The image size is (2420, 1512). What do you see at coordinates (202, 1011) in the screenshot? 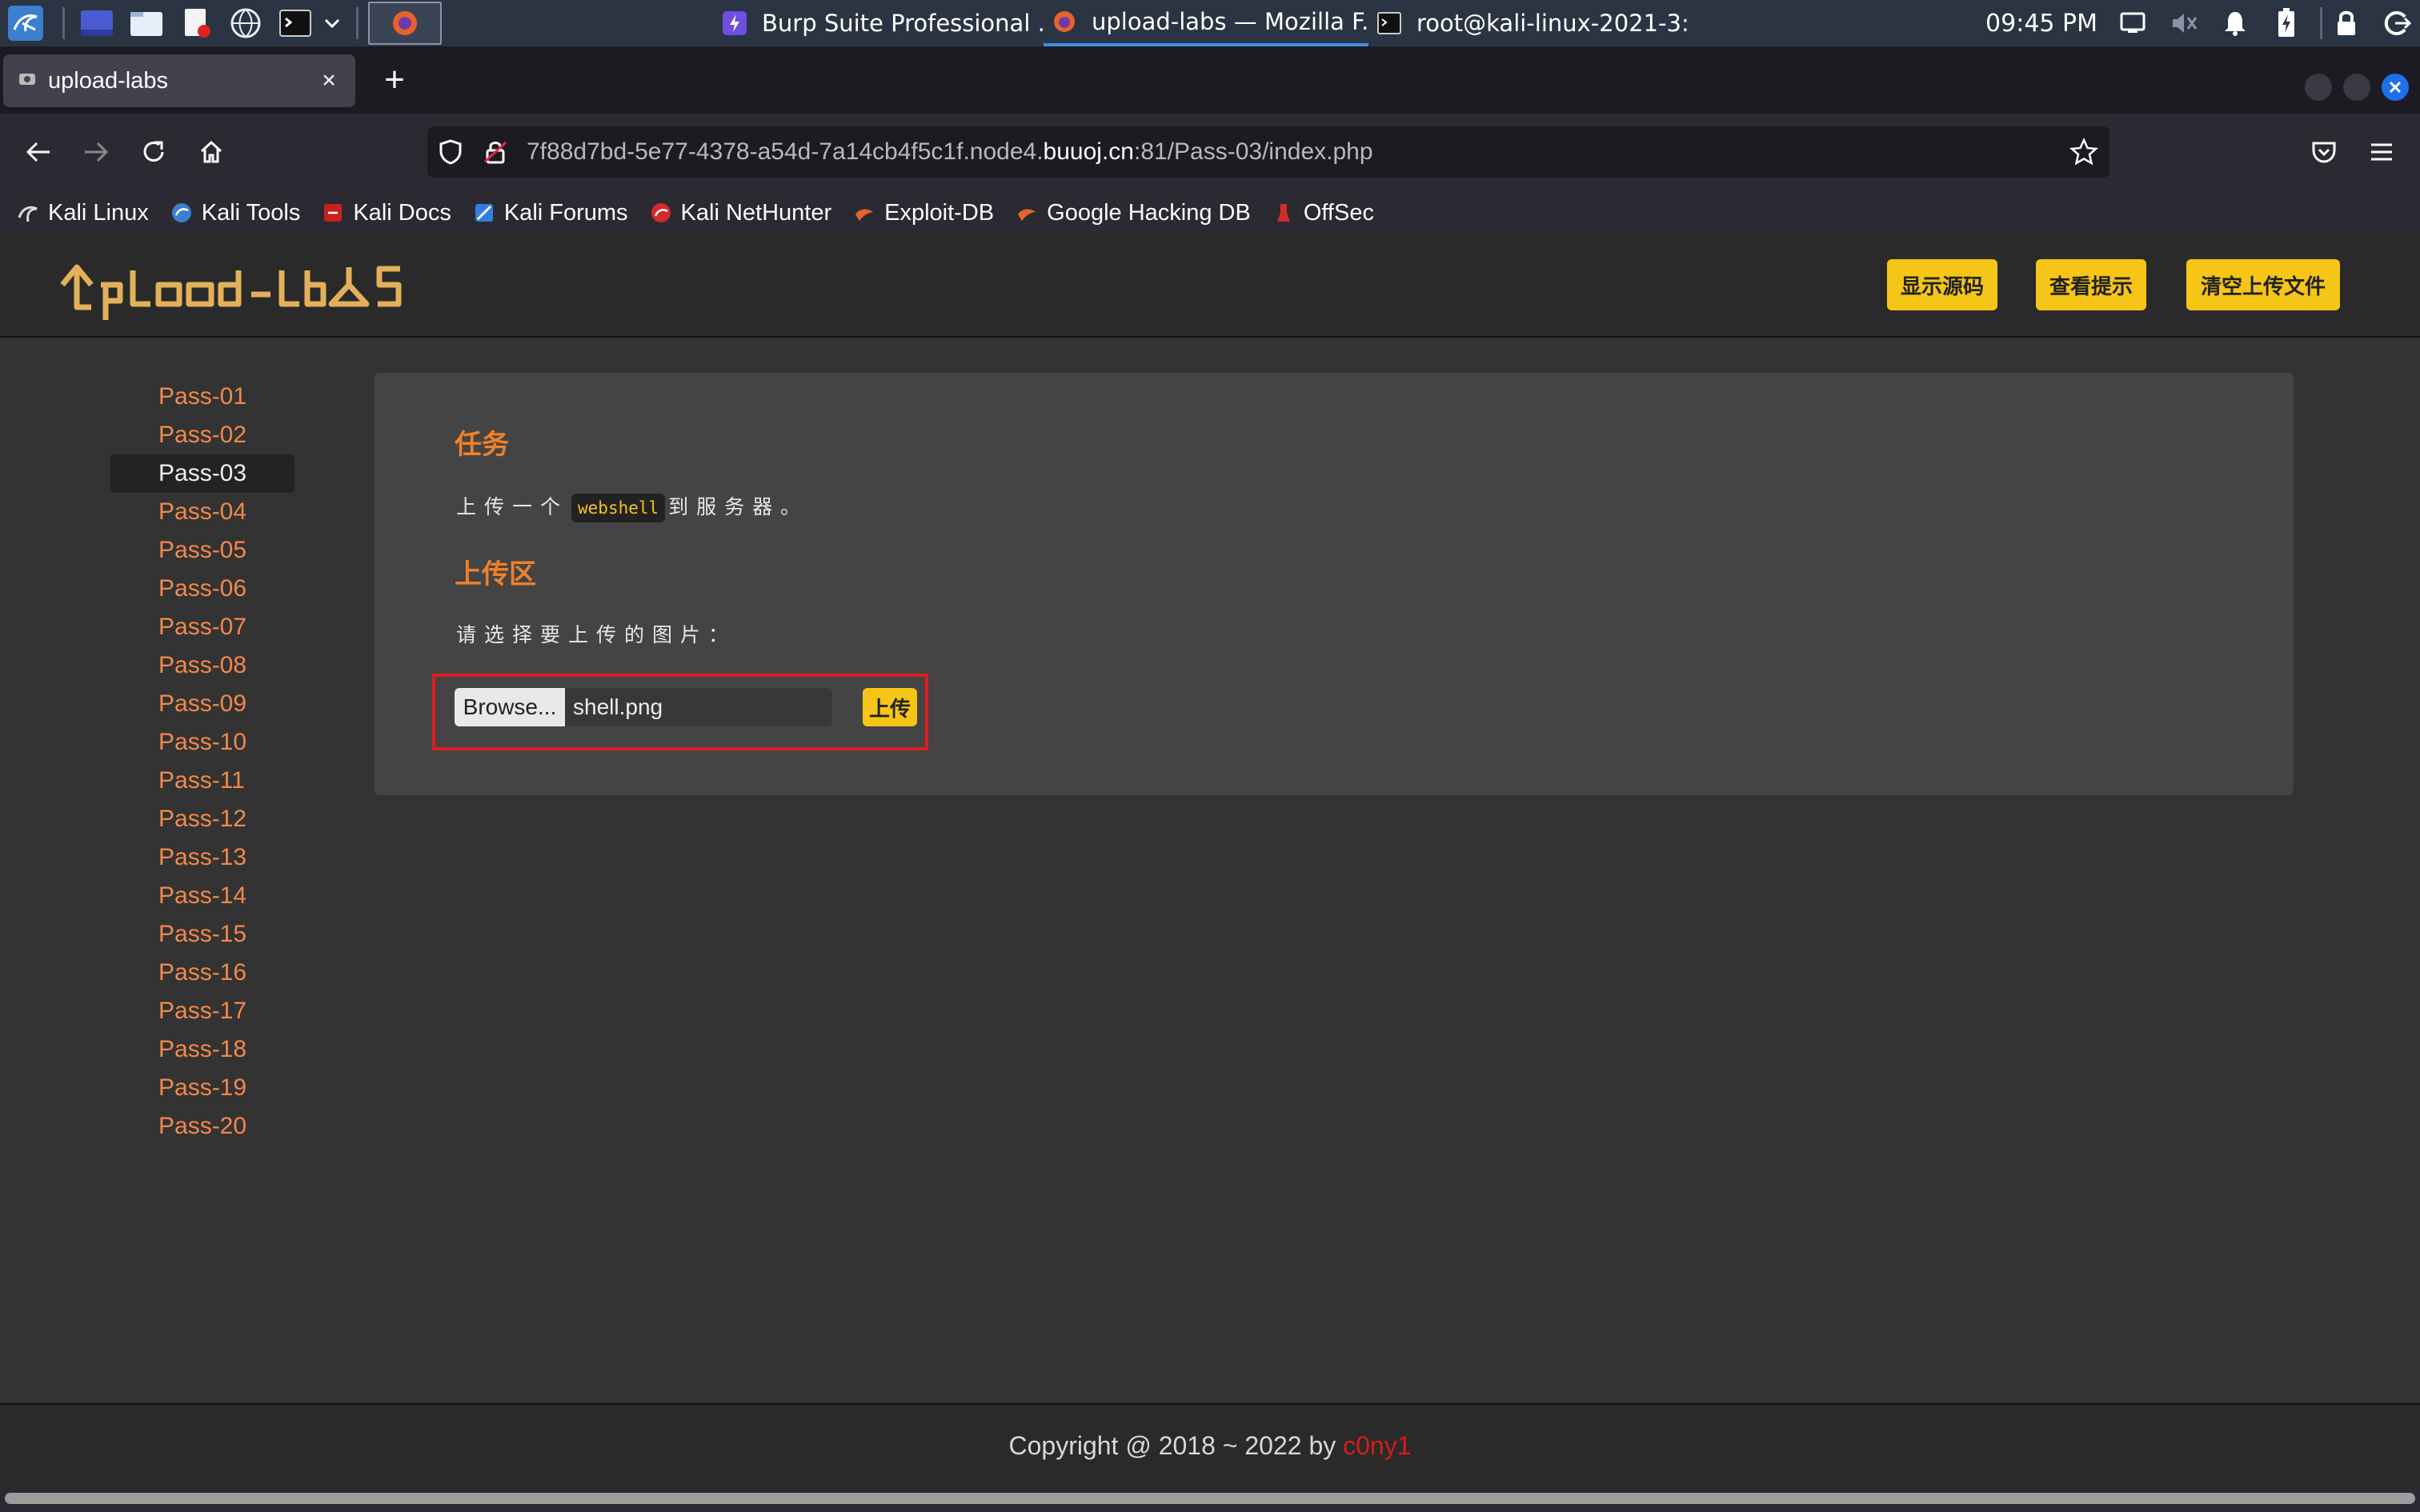
I see `sidebar-item-pass-17: Pass-17` at bounding box center [202, 1011].